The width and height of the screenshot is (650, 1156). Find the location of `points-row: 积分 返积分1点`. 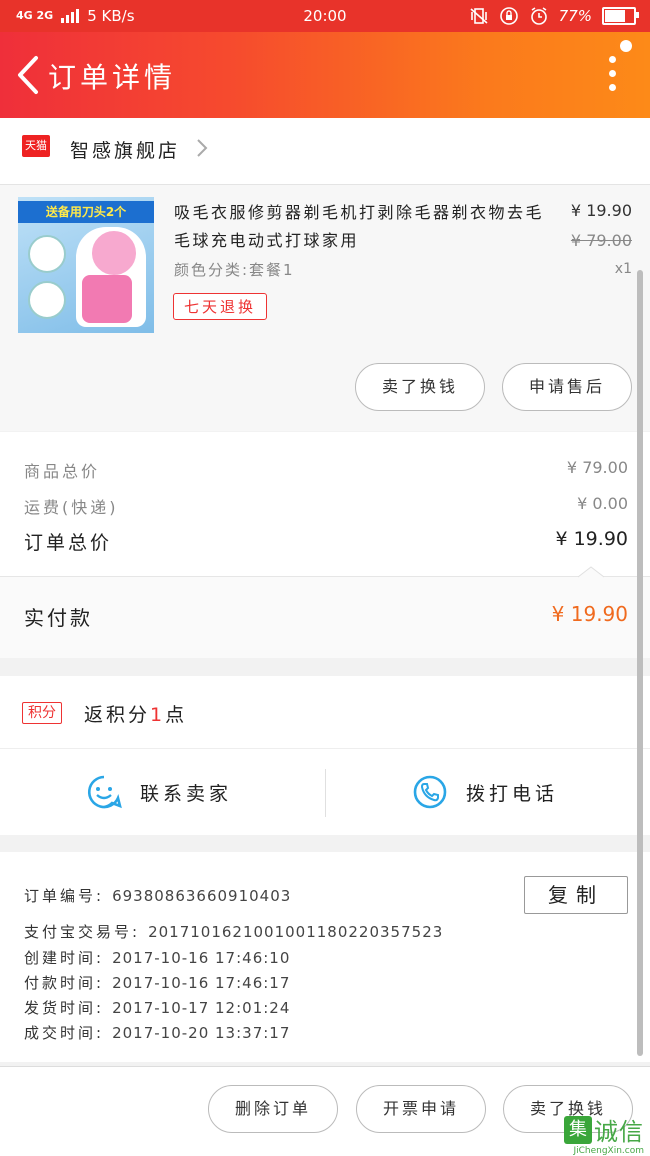

points-row: 积分 返积分1点 is located at coordinates (325, 712).